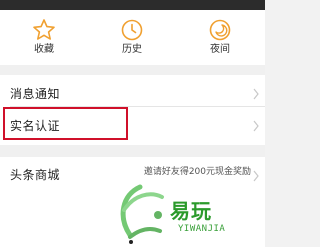 The width and height of the screenshot is (320, 247). Describe the element at coordinates (220, 30) in the screenshot. I see `night-mode-icon` at that location.